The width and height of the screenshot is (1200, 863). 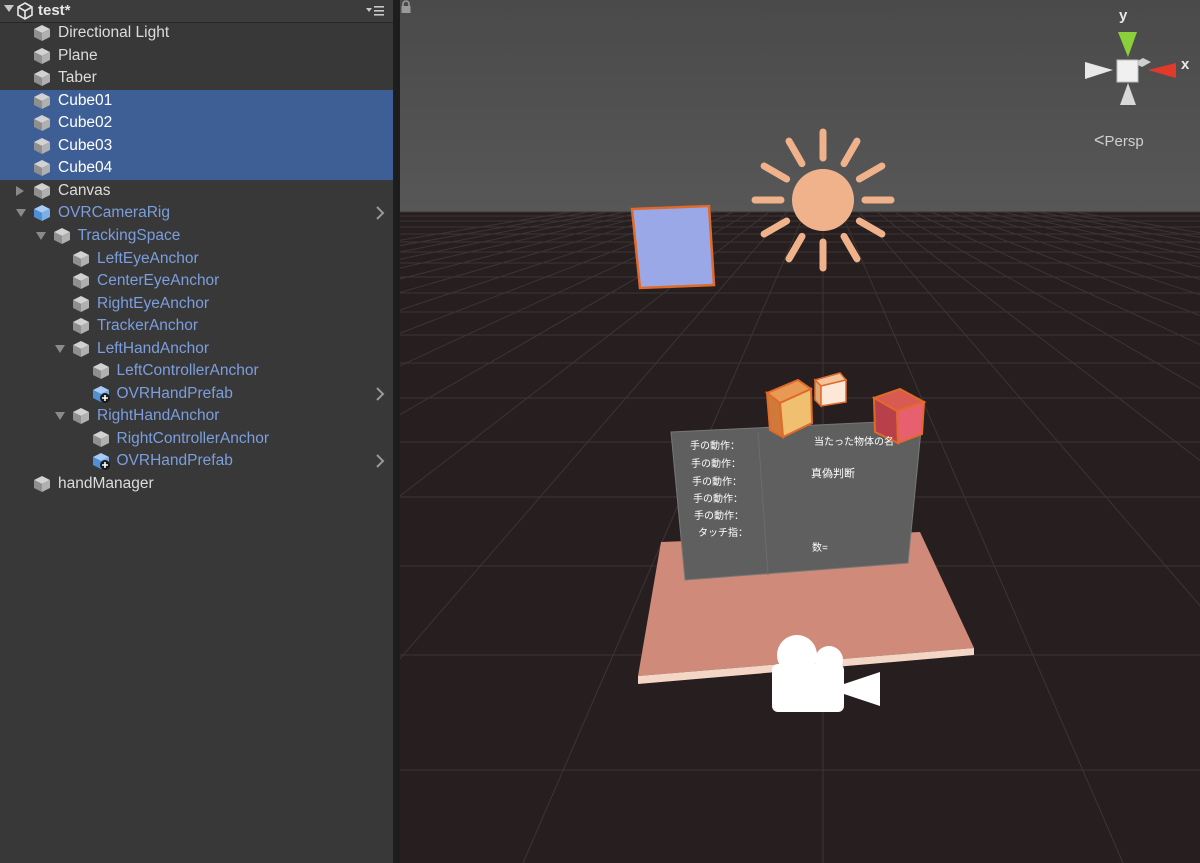 What do you see at coordinates (114, 32) in the screenshot?
I see `hierarchy-item-label: Directional Light` at bounding box center [114, 32].